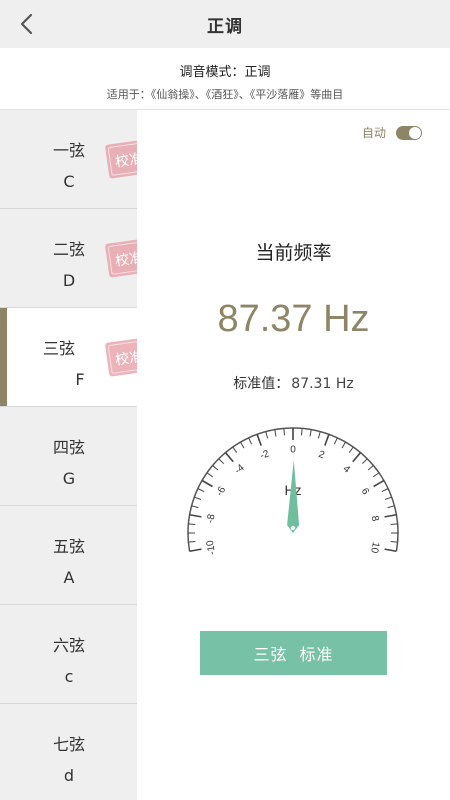 The width and height of the screenshot is (450, 800). I want to click on string-item-2: 二弦 D 校准, so click(76, 258).